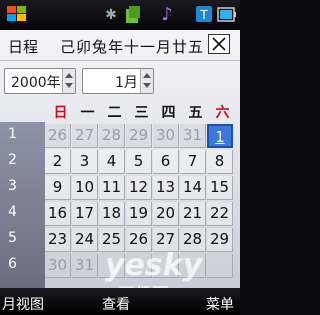 The height and width of the screenshot is (315, 320). Describe the element at coordinates (132, 47) in the screenshot. I see `lunar-date: 己卯兔年十一月廿五` at that location.